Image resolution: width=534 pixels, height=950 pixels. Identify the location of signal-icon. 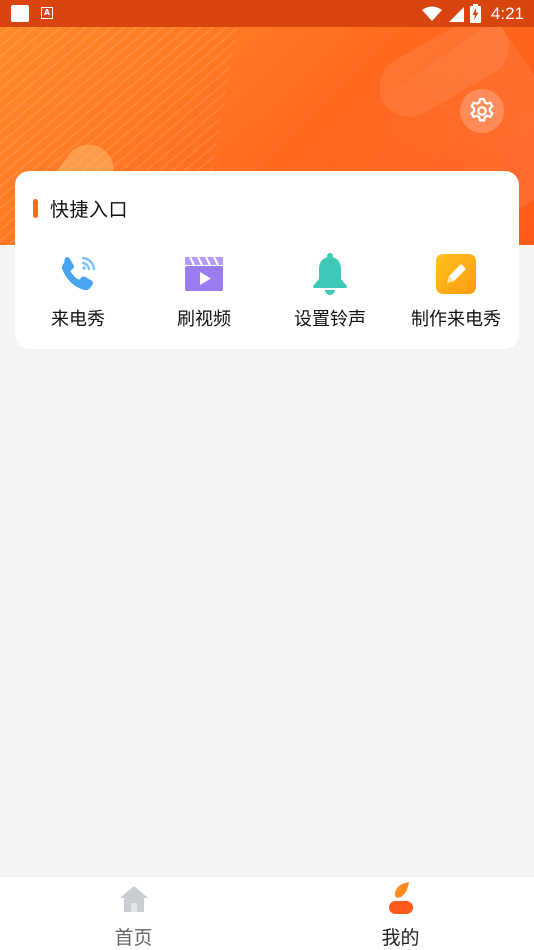
(456, 14).